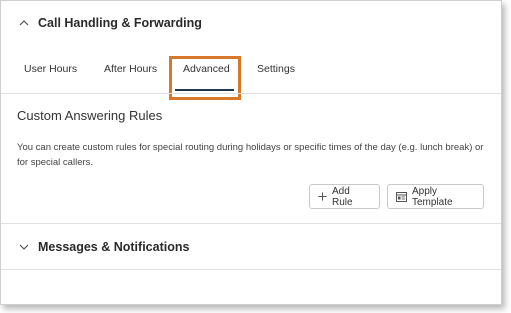 Image resolution: width=511 pixels, height=313 pixels. I want to click on chevron-down-icon, so click(24, 247).